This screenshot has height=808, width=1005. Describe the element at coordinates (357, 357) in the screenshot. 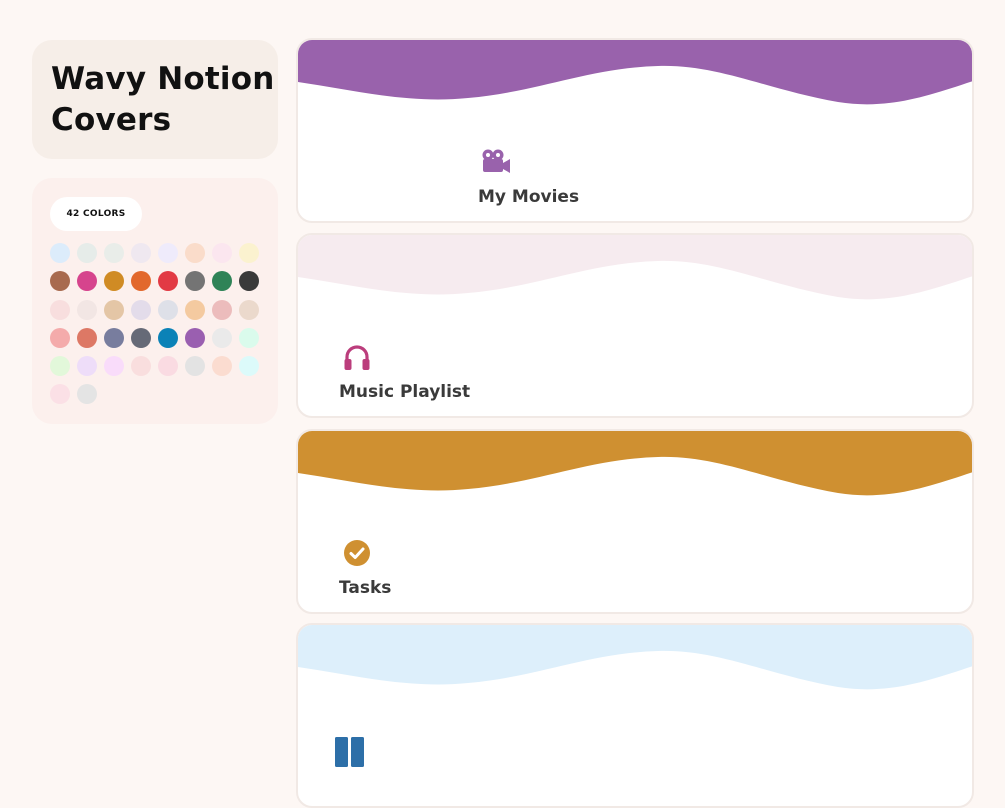

I see `headphones-icon` at that location.